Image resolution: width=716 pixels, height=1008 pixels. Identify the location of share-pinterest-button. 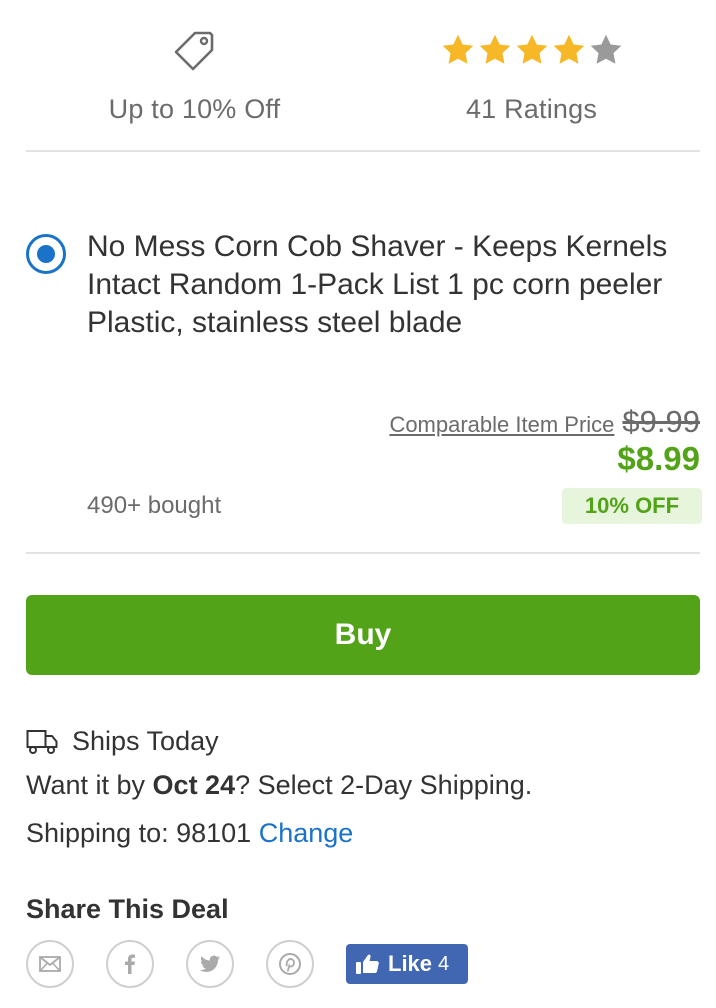
(290, 964).